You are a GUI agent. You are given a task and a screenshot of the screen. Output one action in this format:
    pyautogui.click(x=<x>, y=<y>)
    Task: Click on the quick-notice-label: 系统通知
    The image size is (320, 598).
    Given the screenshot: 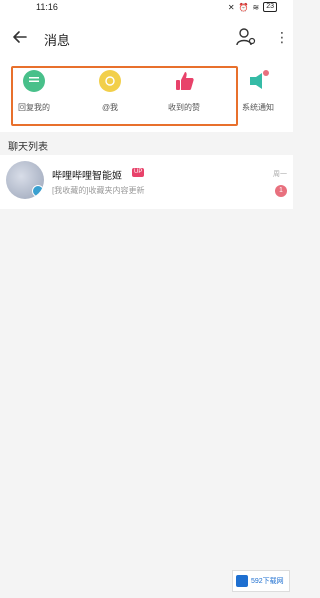 What is the action you would take?
    pyautogui.click(x=258, y=107)
    